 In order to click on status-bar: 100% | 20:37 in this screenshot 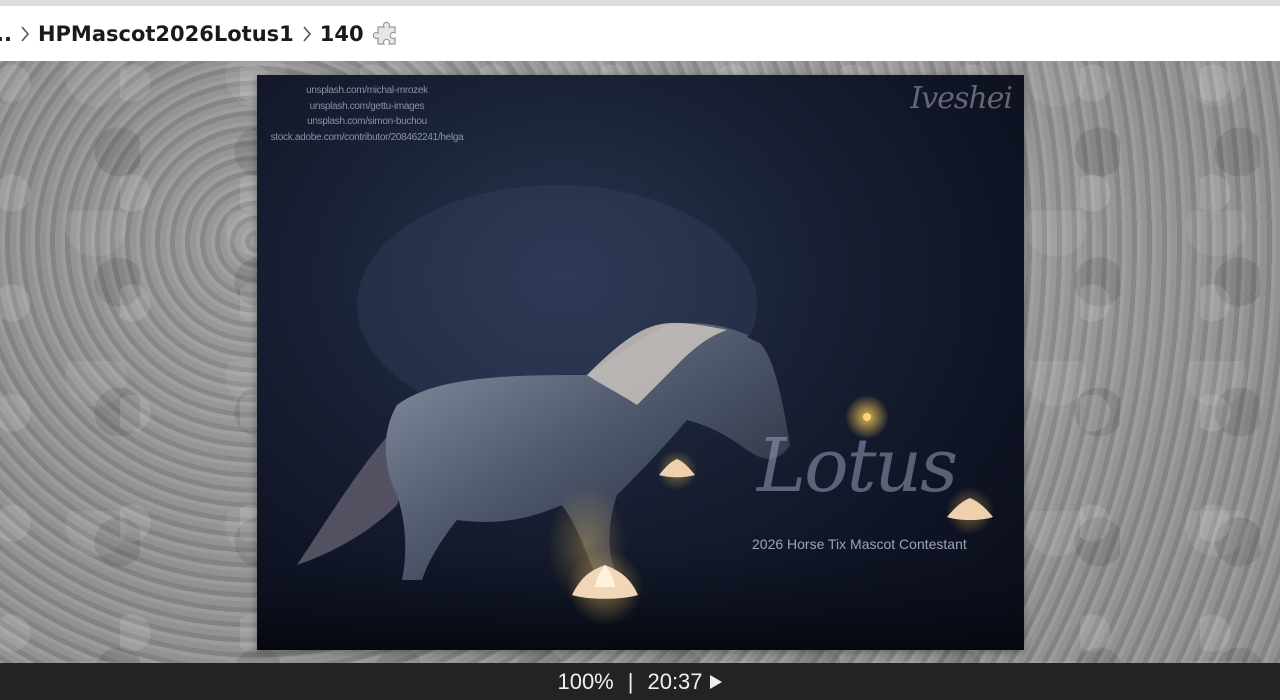, I will do `click(640, 681)`.